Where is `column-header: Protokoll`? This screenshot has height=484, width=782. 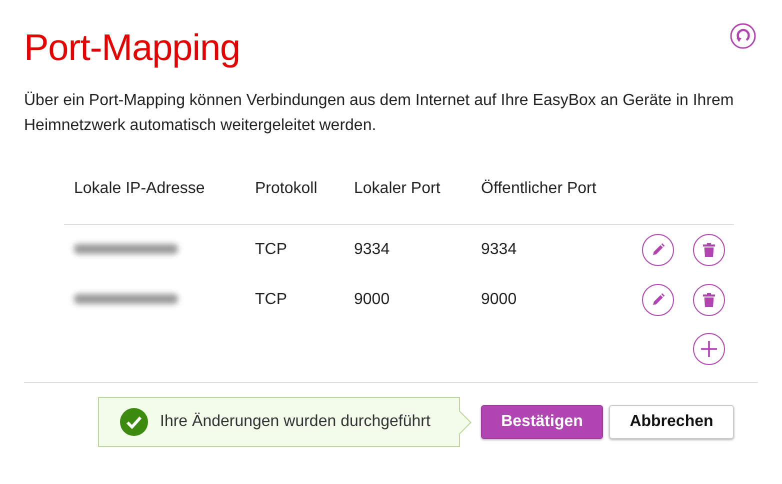
column-header: Protokoll is located at coordinates (286, 189).